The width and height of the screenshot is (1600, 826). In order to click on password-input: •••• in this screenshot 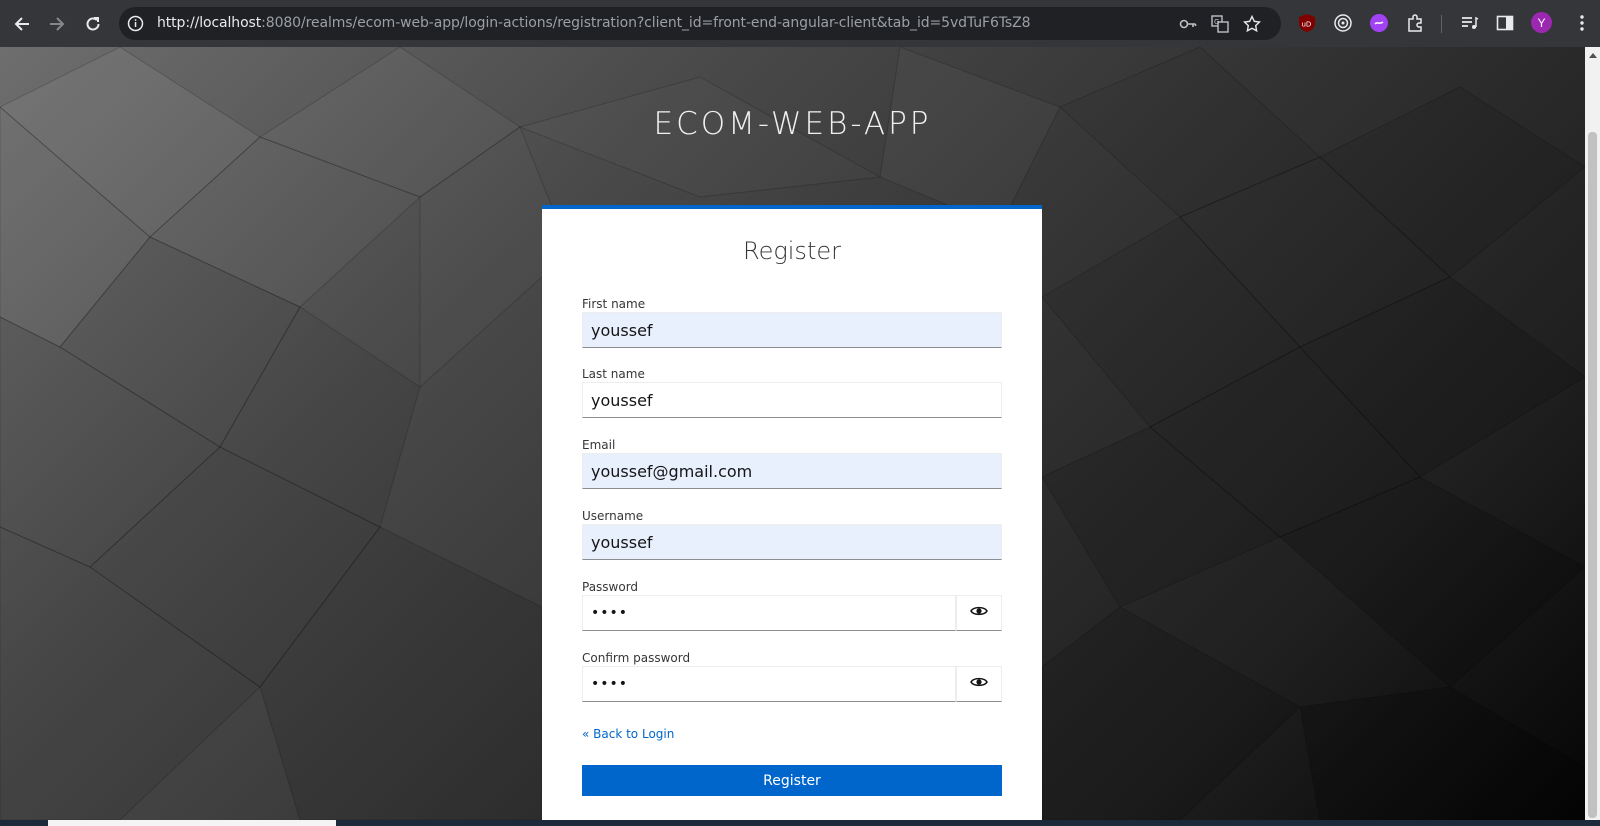, I will do `click(769, 613)`.